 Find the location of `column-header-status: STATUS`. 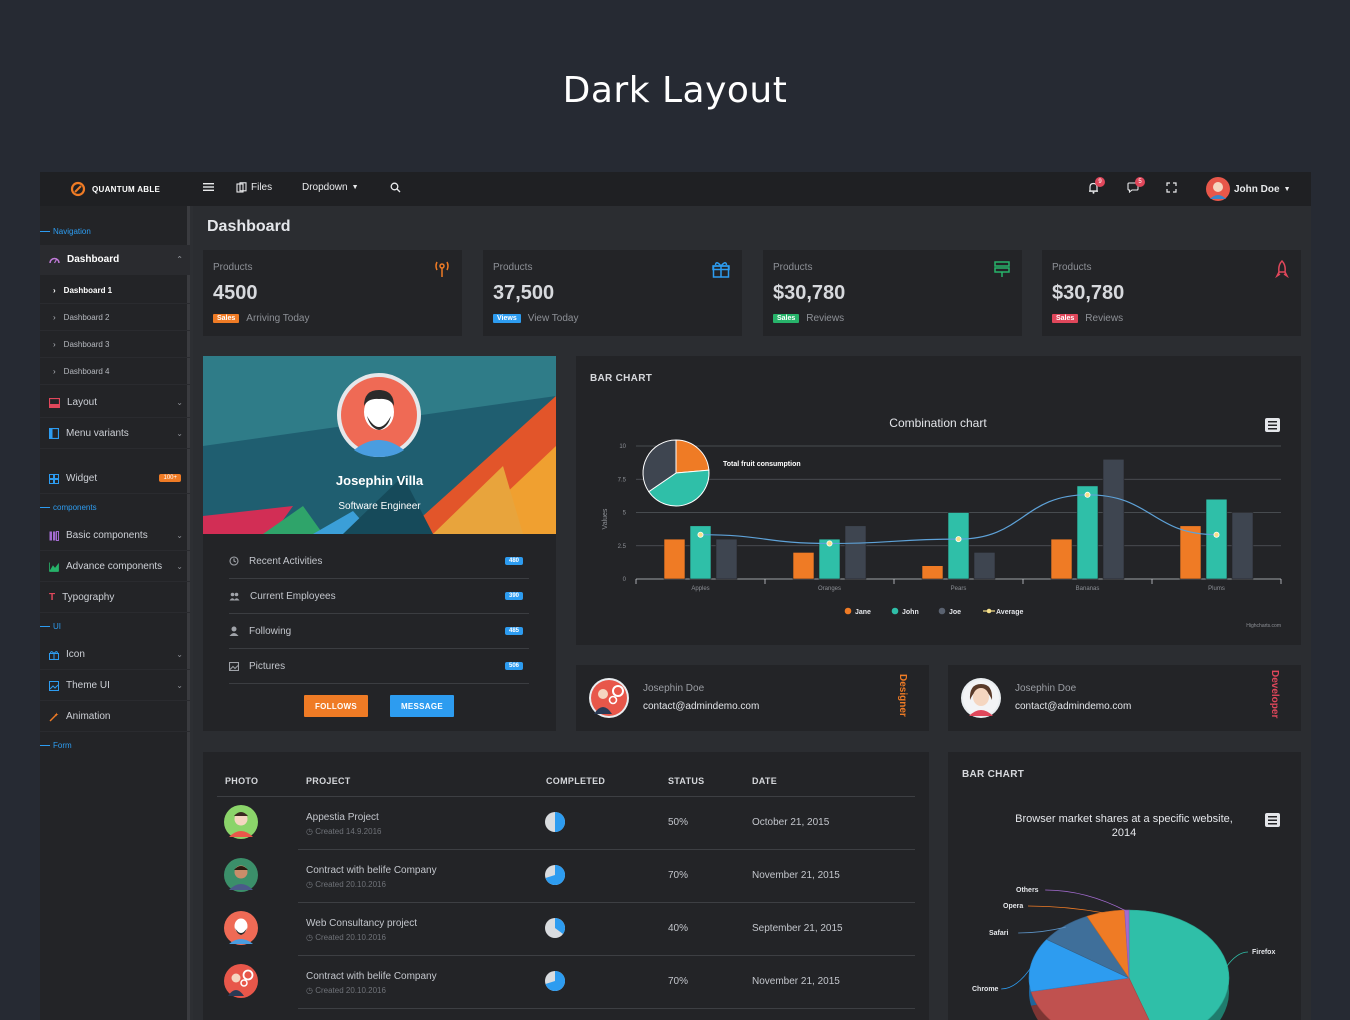

column-header-status: STATUS is located at coordinates (686, 781).